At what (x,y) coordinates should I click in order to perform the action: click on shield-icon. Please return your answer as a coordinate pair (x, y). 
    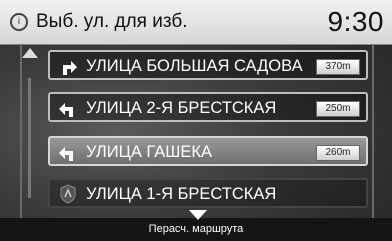
    Looking at the image, I should click on (68, 194).